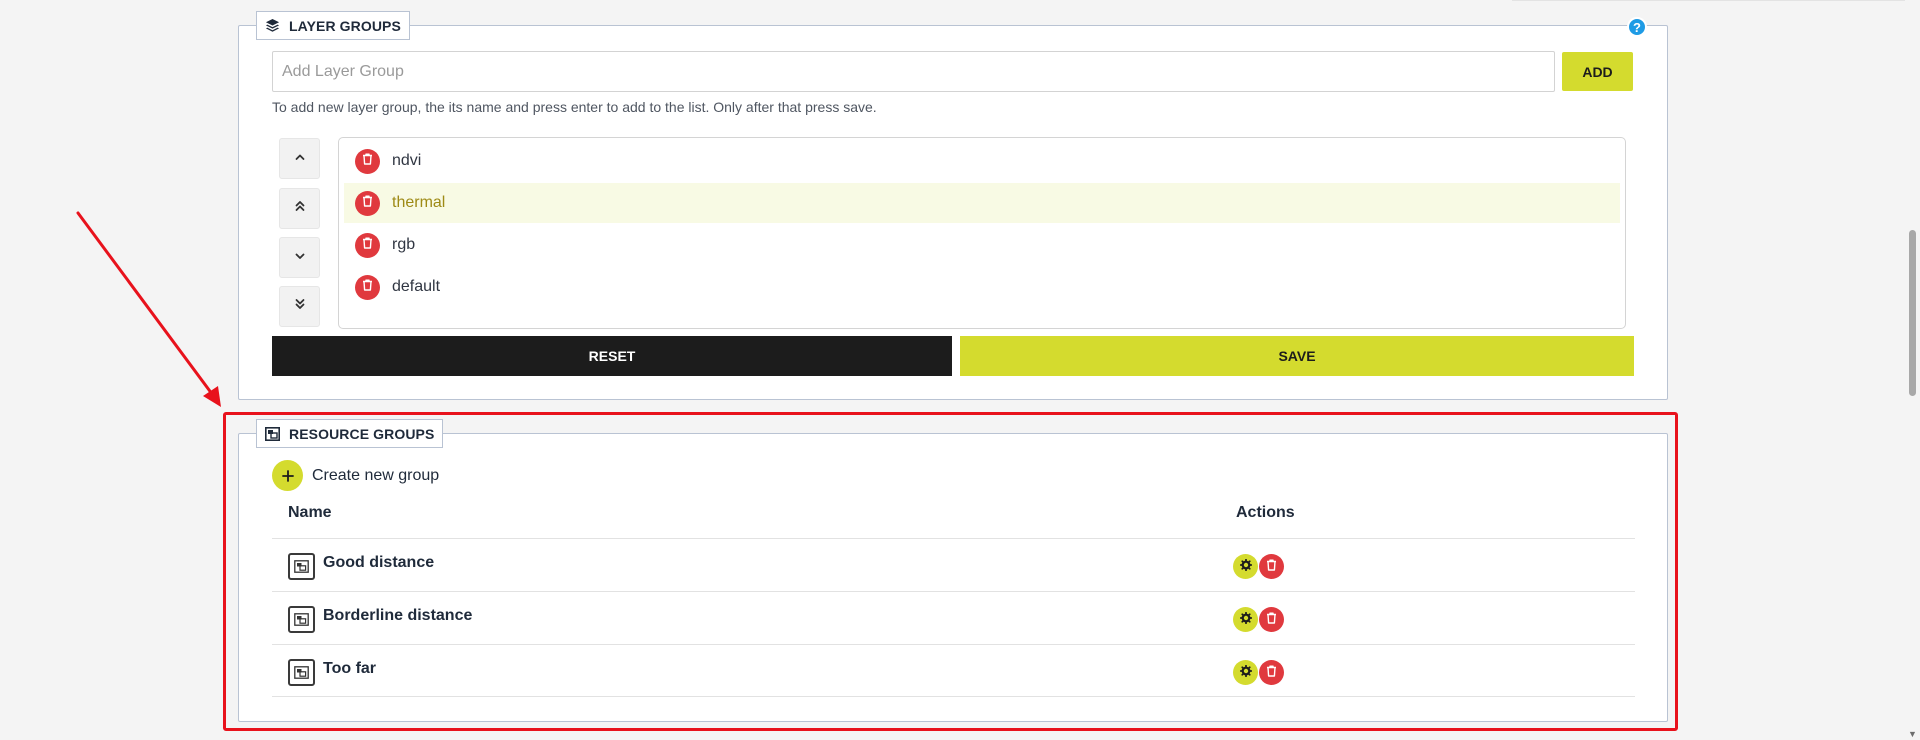 This screenshot has width=1920, height=740. Describe the element at coordinates (1709, 0) in the screenshot. I see `top-divider` at that location.